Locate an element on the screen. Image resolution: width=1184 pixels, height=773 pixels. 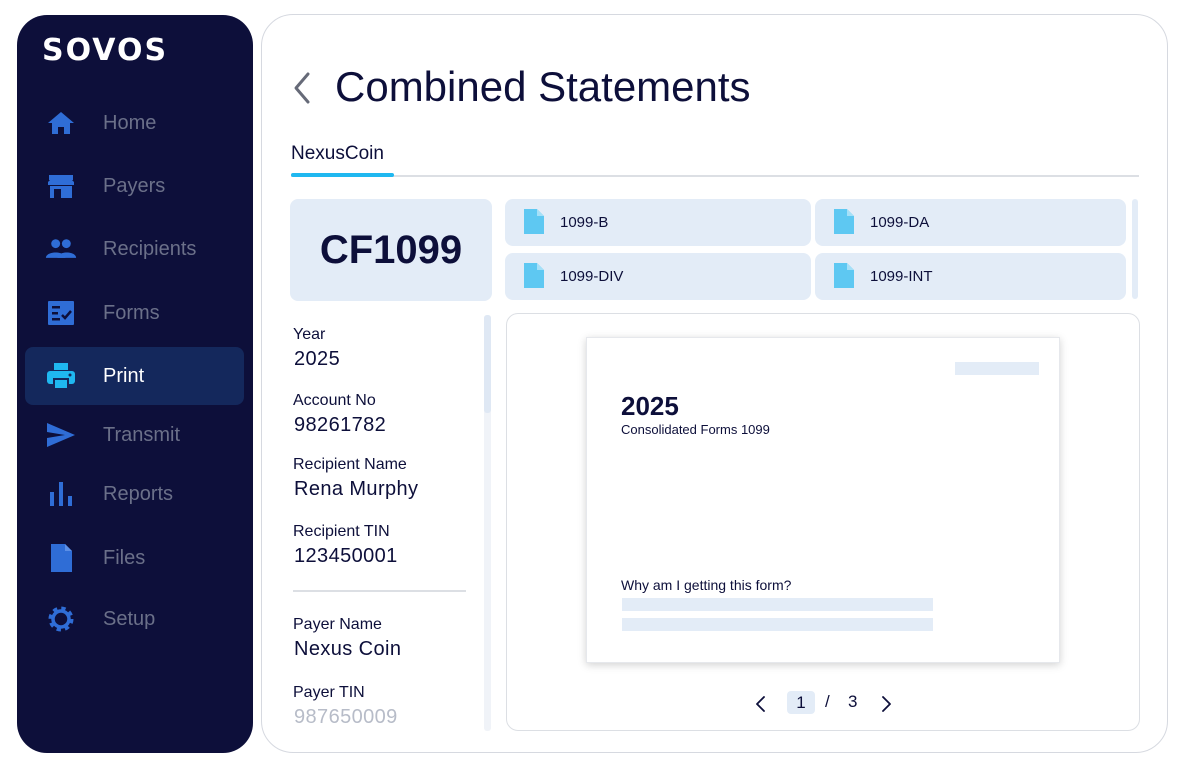
placeholder-bar is located at coordinates (997, 368).